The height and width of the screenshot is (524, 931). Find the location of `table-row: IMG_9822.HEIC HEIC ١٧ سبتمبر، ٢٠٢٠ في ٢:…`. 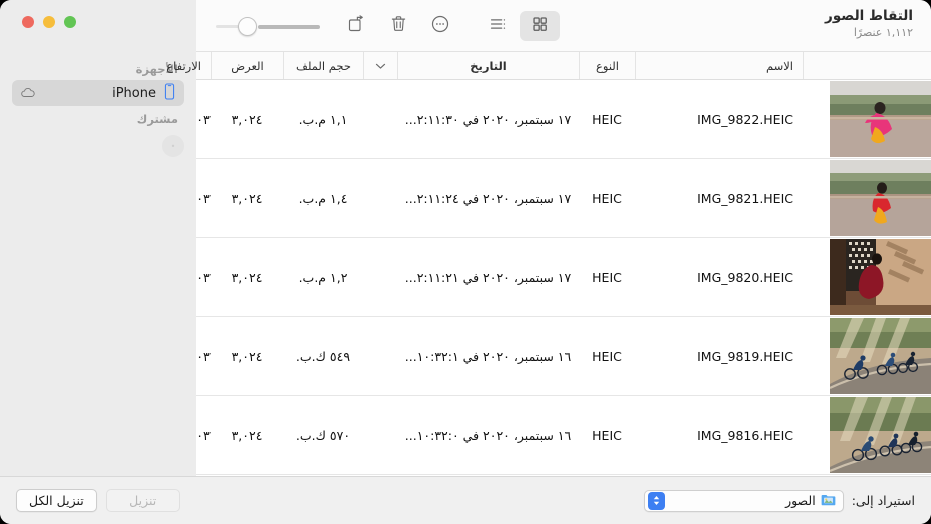

table-row: IMG_9822.HEIC HEIC ١٧ سبتمبر، ٢٠٢٠ في ٢:… is located at coordinates (563, 119).